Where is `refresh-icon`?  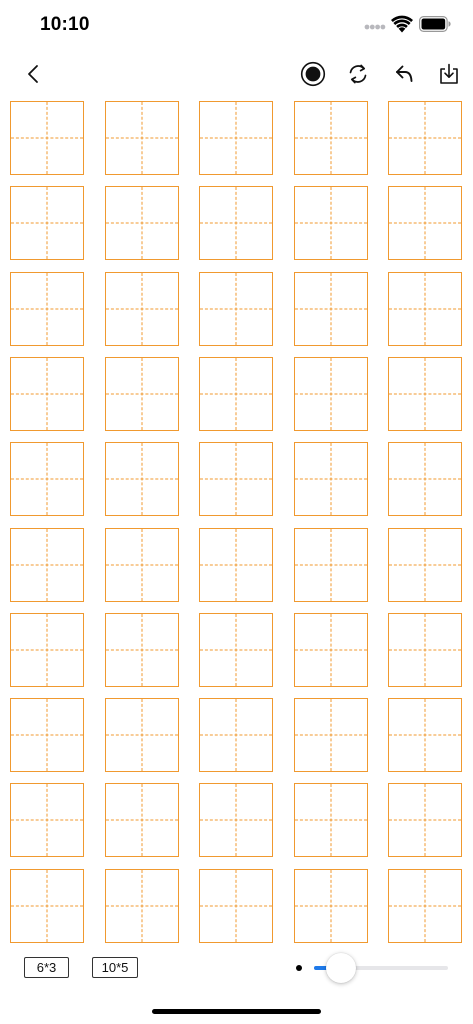 refresh-icon is located at coordinates (358, 74).